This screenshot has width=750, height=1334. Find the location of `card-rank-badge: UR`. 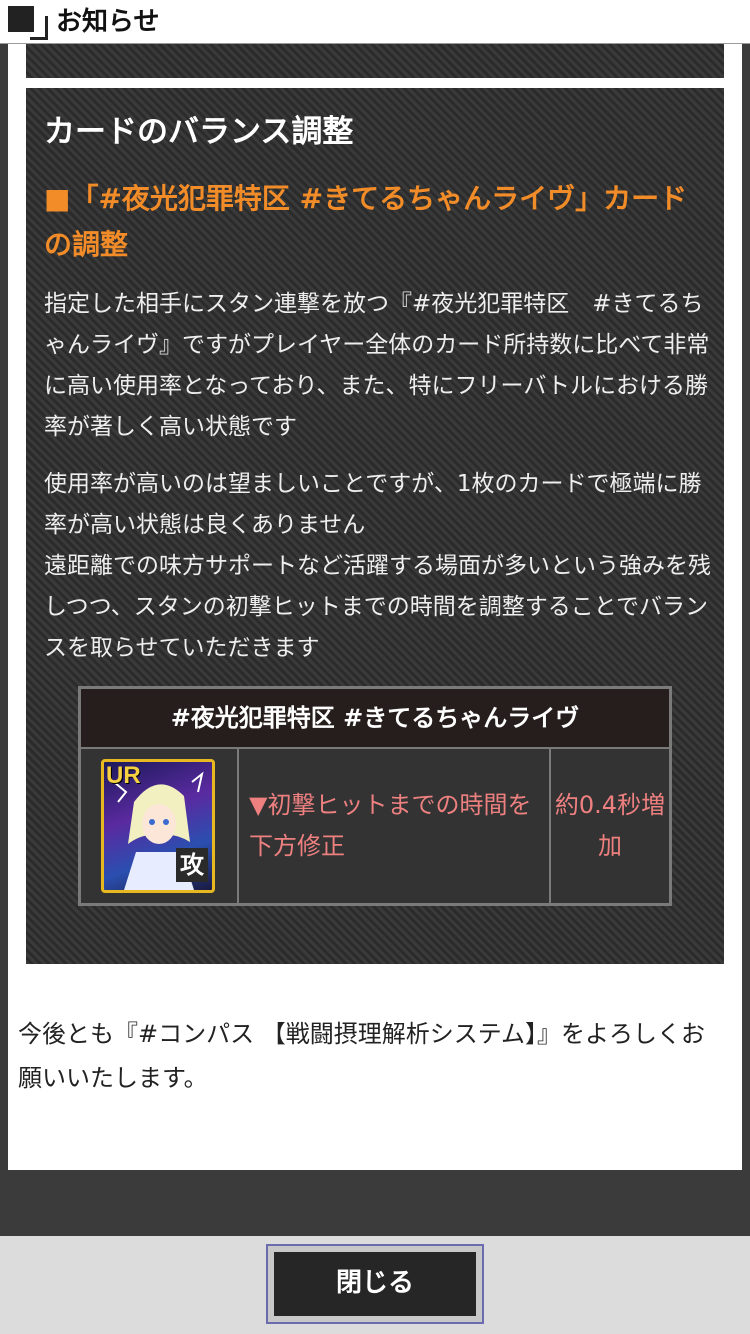

card-rank-badge: UR is located at coordinates (123, 775).